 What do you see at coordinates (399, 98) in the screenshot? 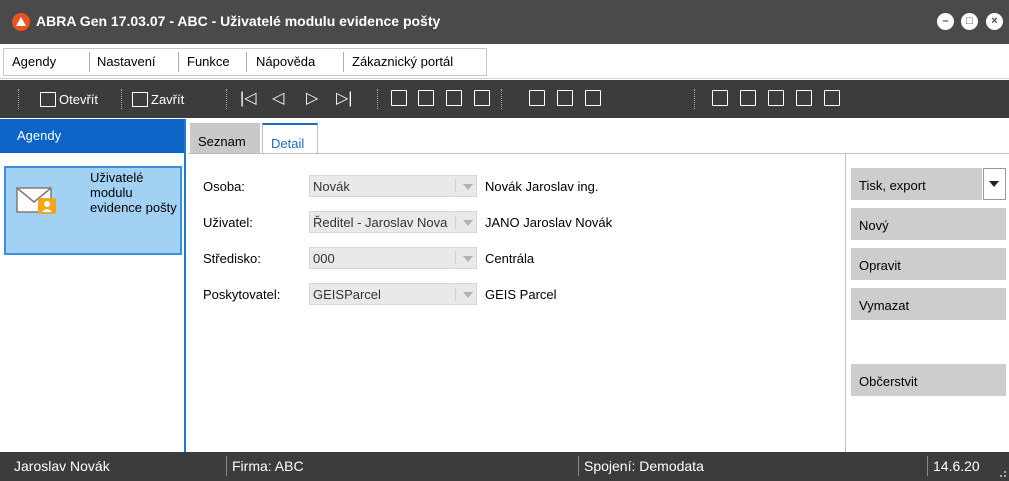
I see `copy-record-icon` at bounding box center [399, 98].